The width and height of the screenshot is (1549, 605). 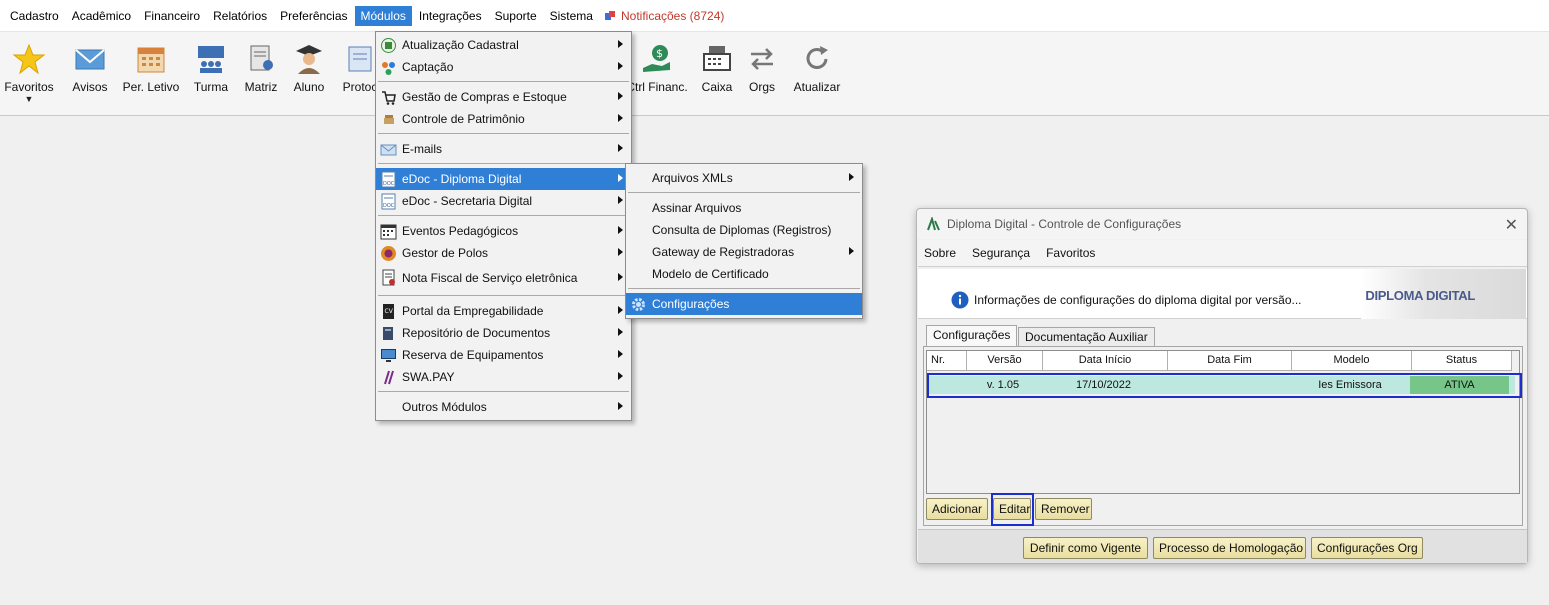 What do you see at coordinates (101, 16) in the screenshot?
I see `menu-academico: Acadêmico` at bounding box center [101, 16].